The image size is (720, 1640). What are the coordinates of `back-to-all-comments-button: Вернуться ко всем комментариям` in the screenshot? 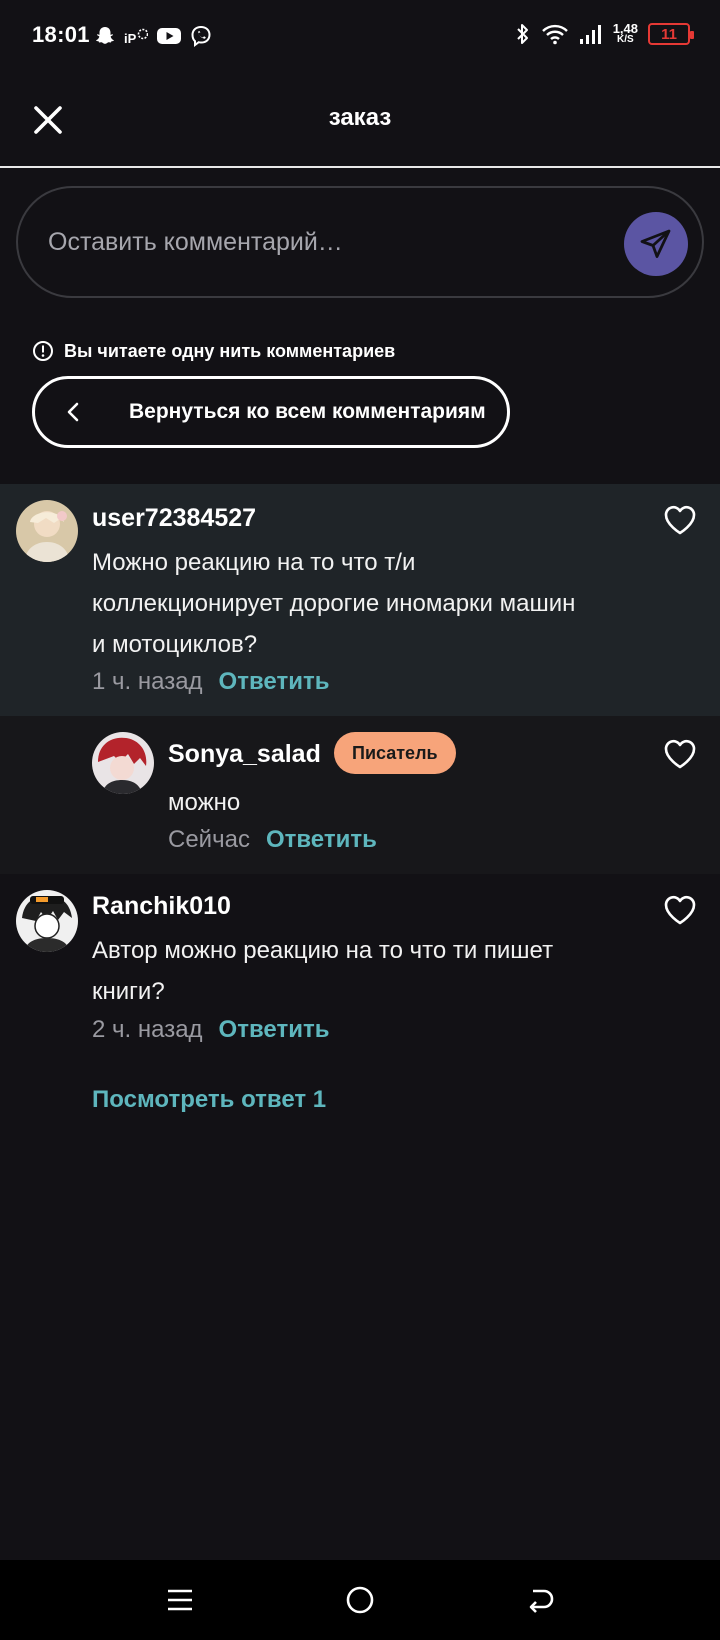 It's located at (271, 412).